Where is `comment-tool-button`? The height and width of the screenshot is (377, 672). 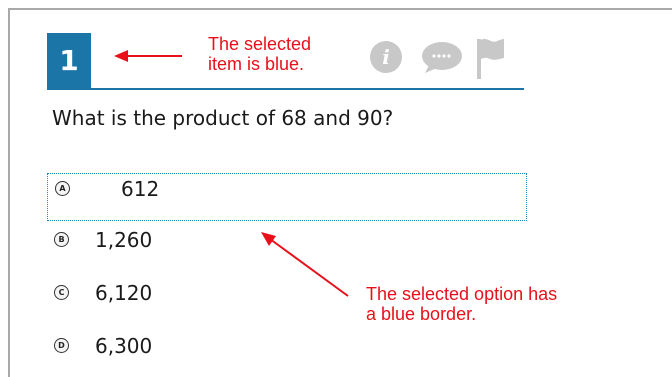 comment-tool-button is located at coordinates (442, 57).